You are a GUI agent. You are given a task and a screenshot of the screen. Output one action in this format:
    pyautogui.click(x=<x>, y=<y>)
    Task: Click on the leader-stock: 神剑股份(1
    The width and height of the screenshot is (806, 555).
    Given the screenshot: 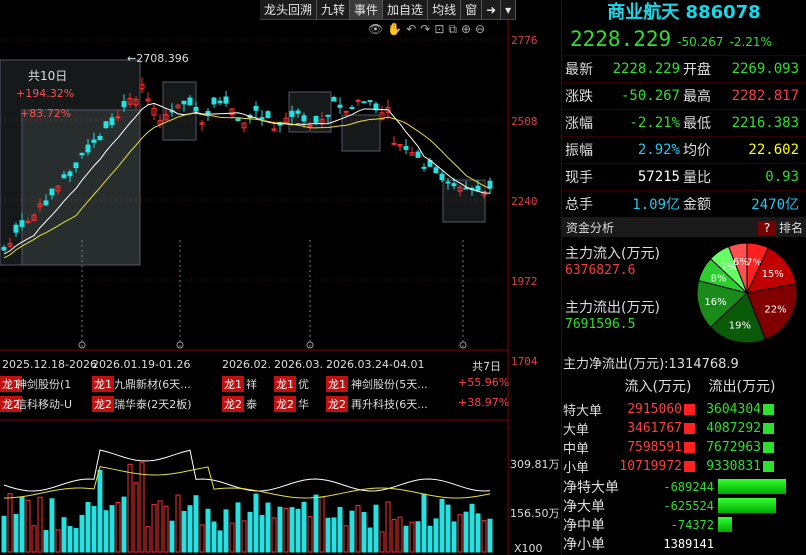 What is the action you would take?
    pyautogui.click(x=43, y=384)
    